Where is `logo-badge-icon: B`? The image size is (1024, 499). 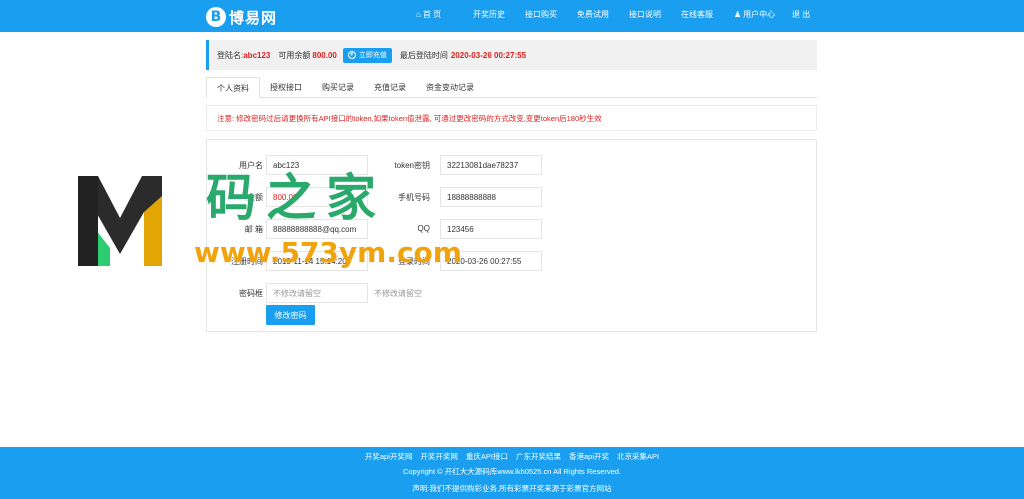 logo-badge-icon: B is located at coordinates (216, 17).